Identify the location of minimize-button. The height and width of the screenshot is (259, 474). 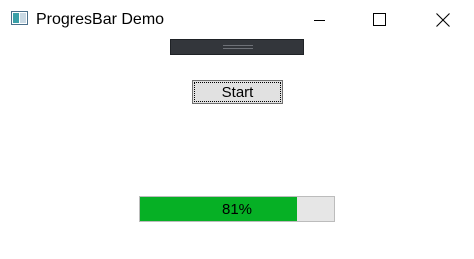
(320, 20).